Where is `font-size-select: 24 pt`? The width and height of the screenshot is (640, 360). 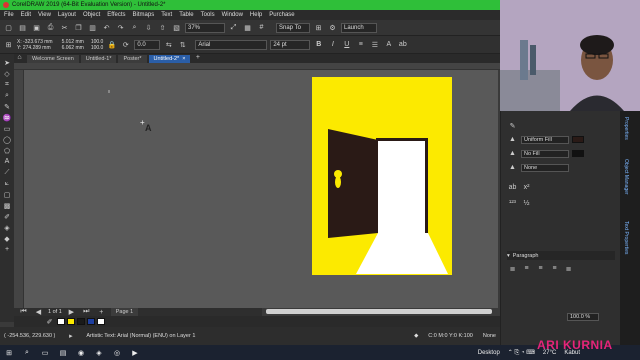
font-size-select: 24 pt is located at coordinates (290, 44).